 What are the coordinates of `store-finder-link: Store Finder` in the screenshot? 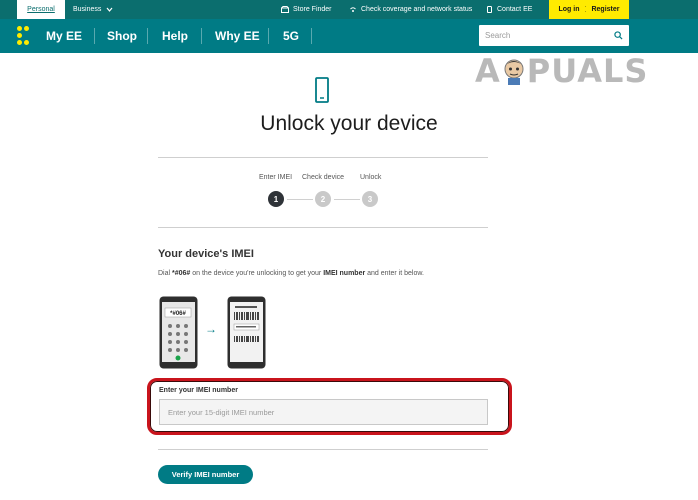 It's located at (306, 9).